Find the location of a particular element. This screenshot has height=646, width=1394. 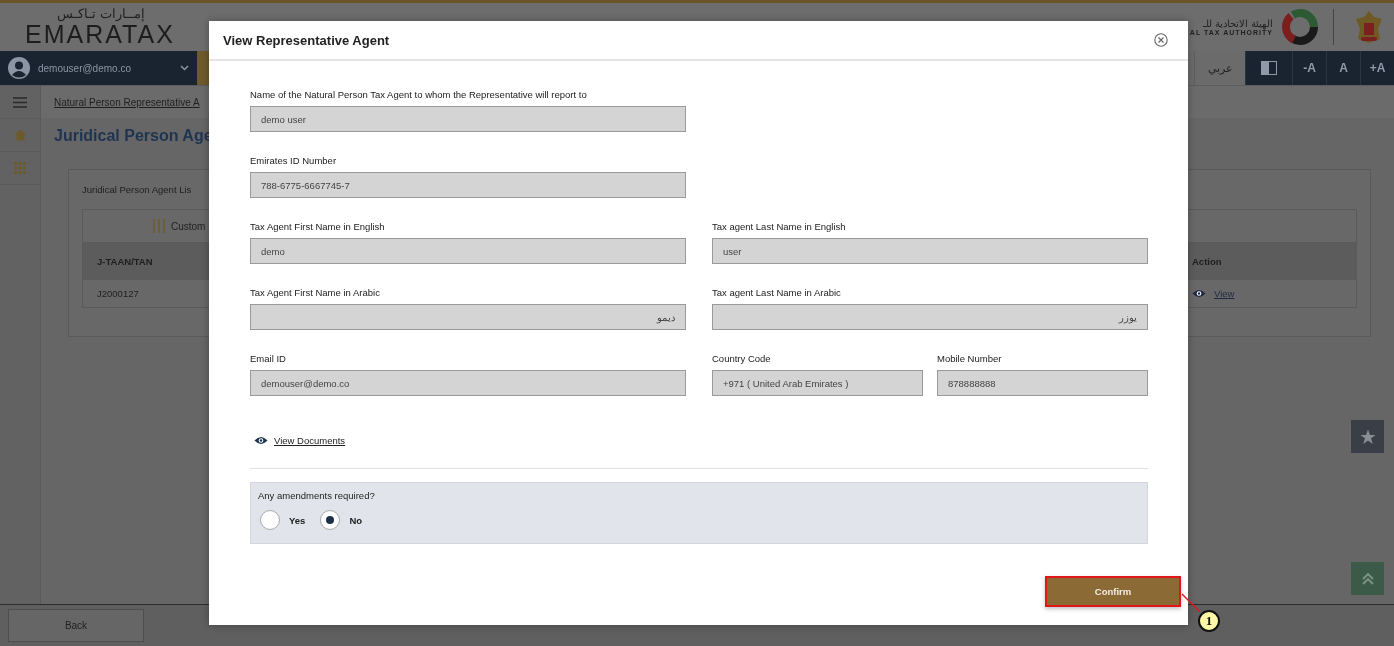

star-icon is located at coordinates (1367, 436).